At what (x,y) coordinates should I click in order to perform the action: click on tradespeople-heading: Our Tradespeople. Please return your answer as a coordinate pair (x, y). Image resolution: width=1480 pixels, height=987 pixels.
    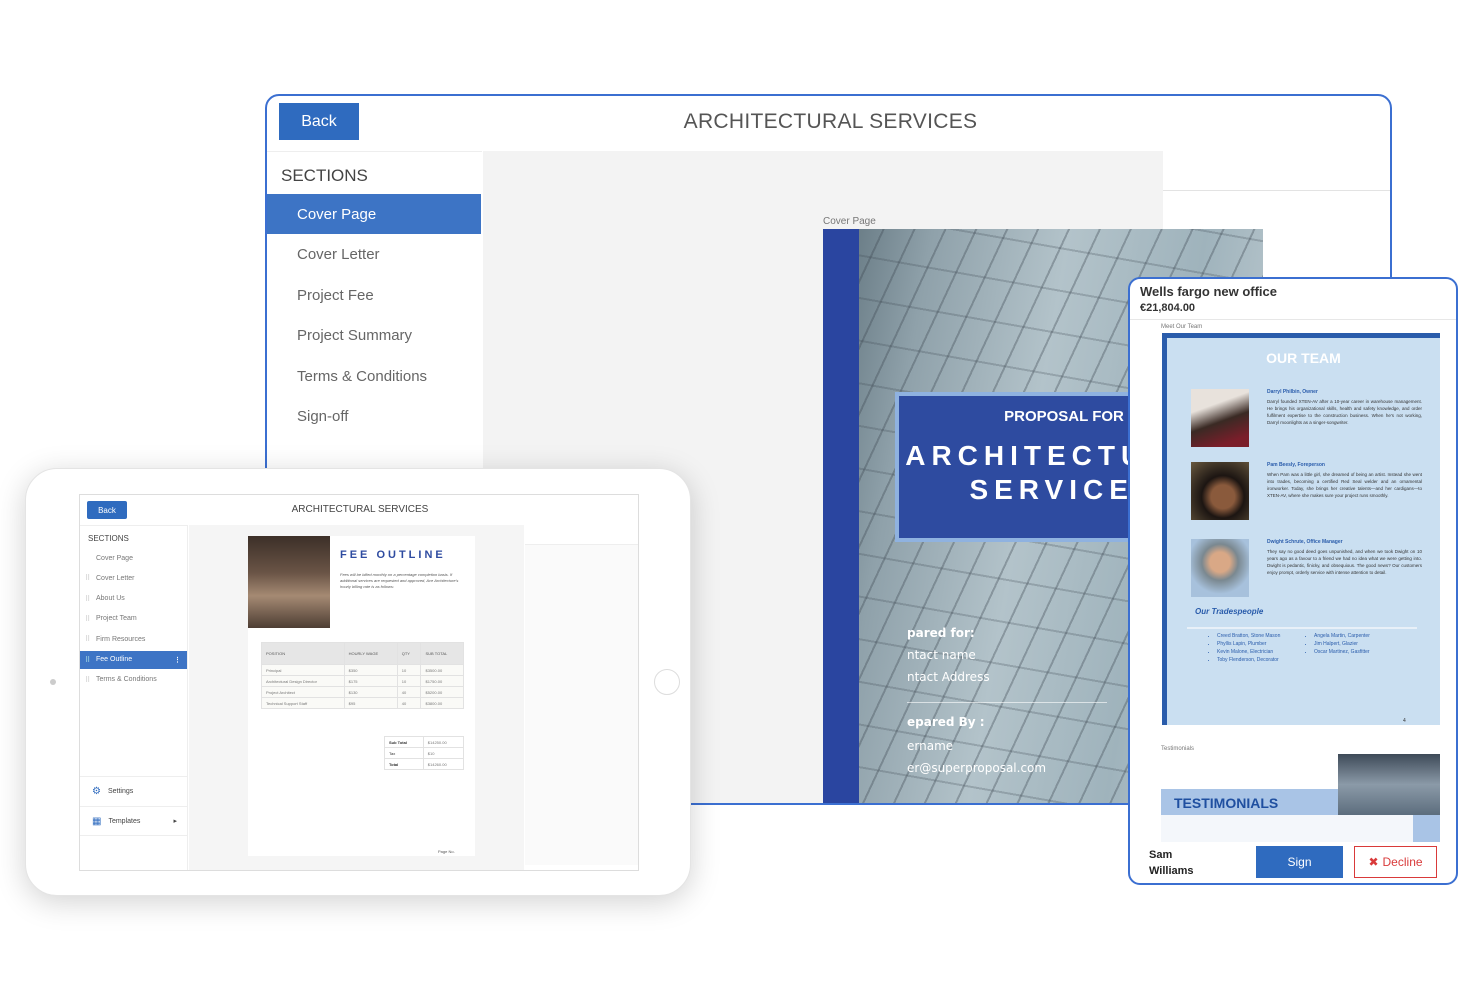
    Looking at the image, I should click on (1229, 611).